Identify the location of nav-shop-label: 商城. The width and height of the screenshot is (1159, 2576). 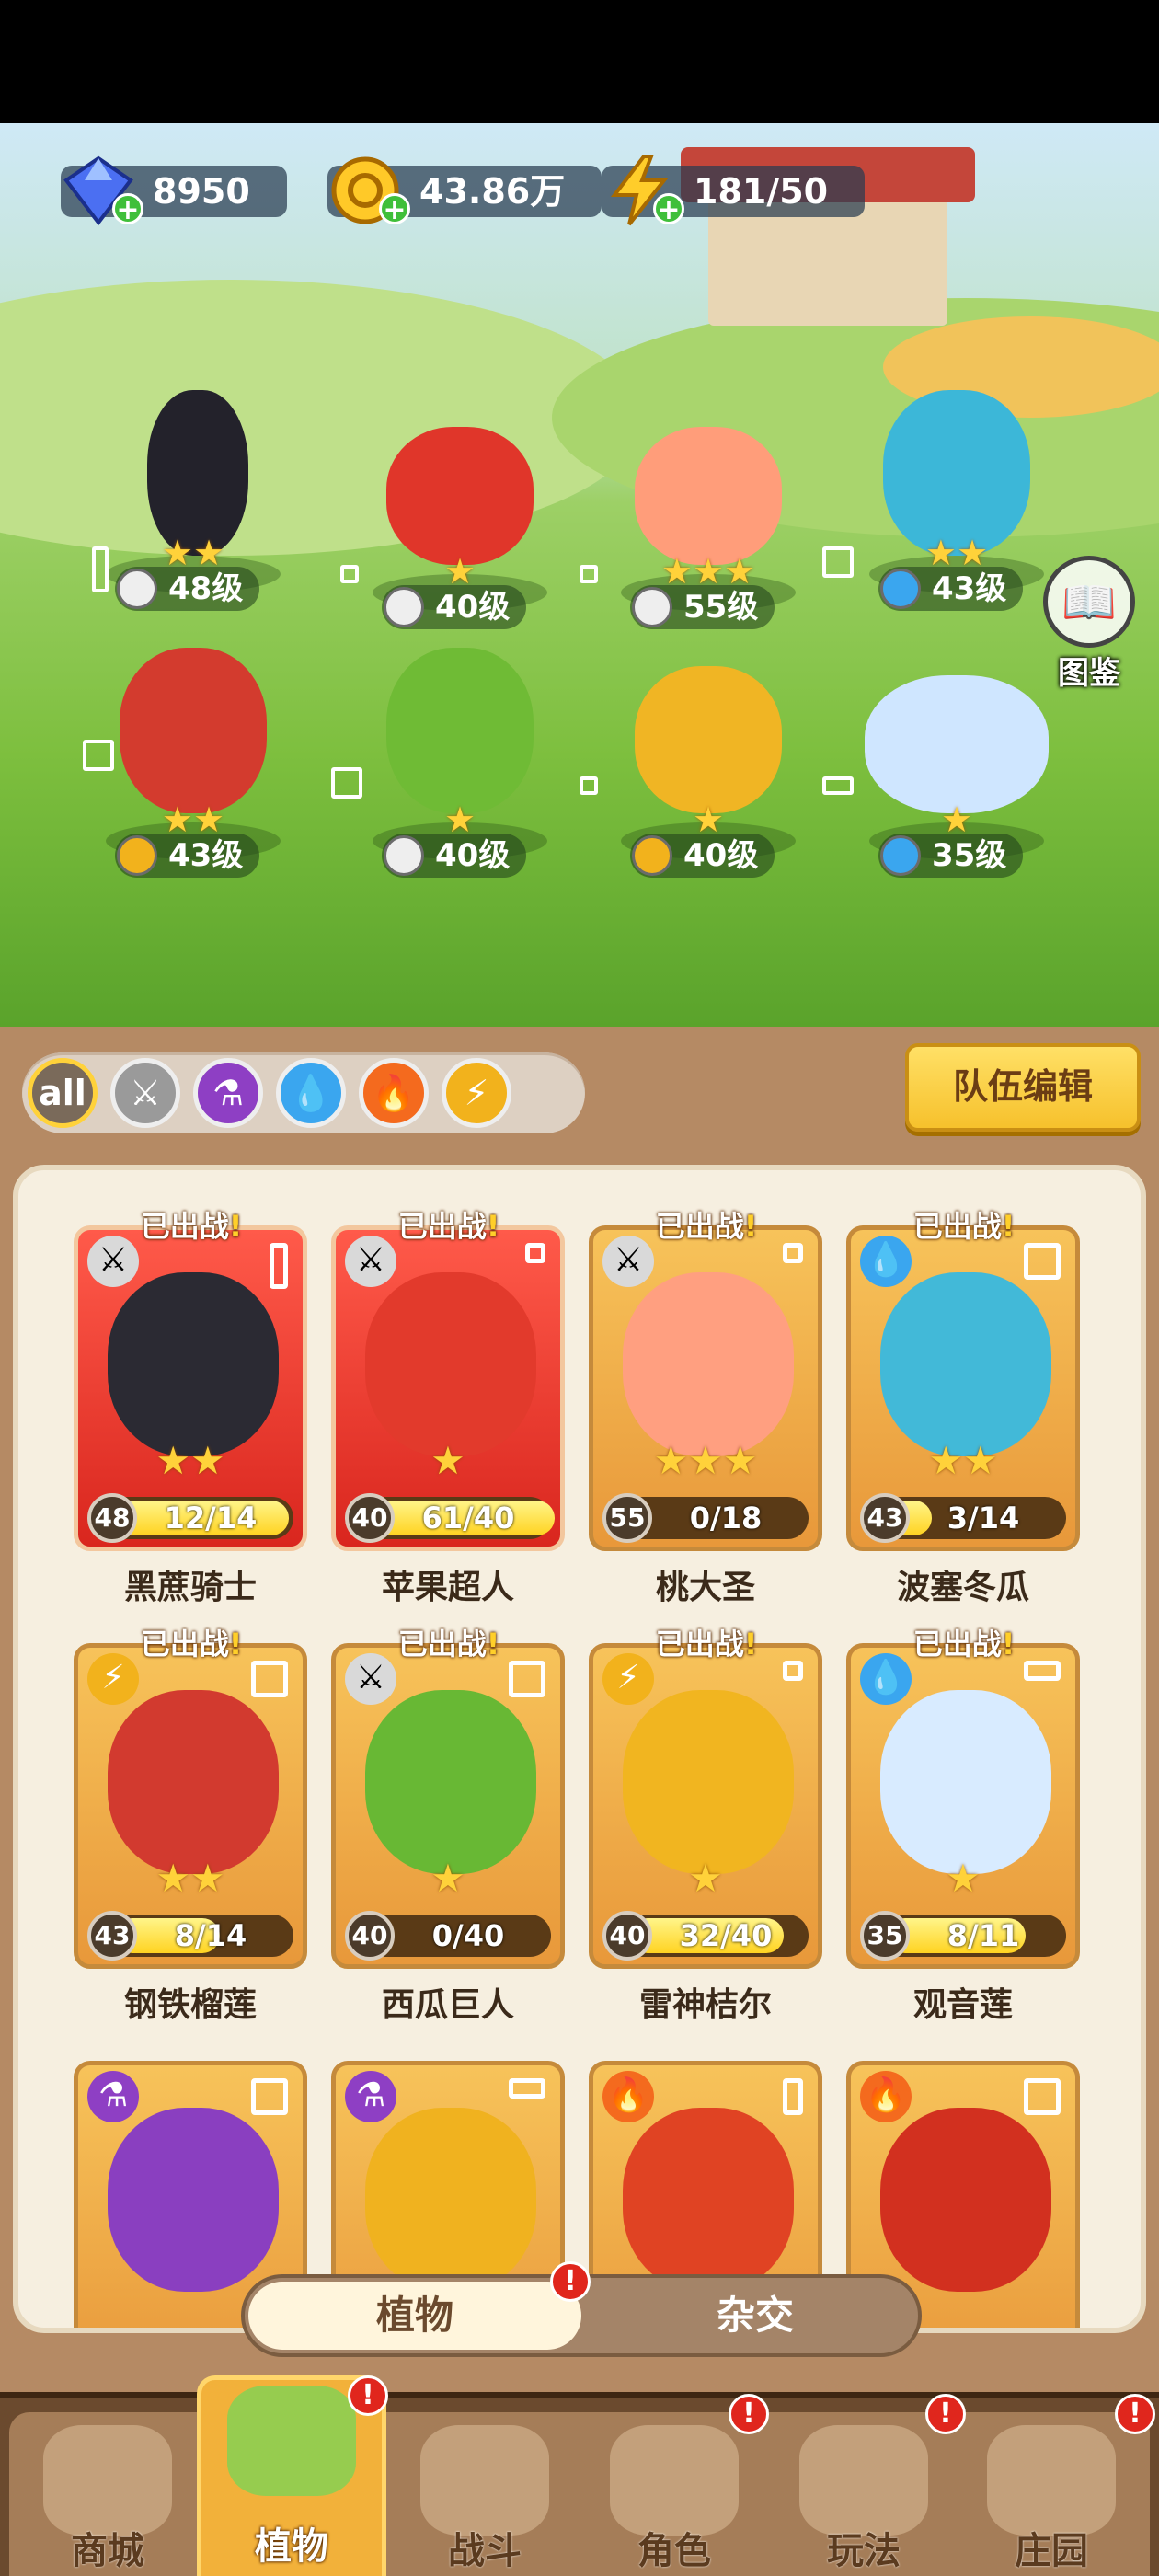
(107, 2551).